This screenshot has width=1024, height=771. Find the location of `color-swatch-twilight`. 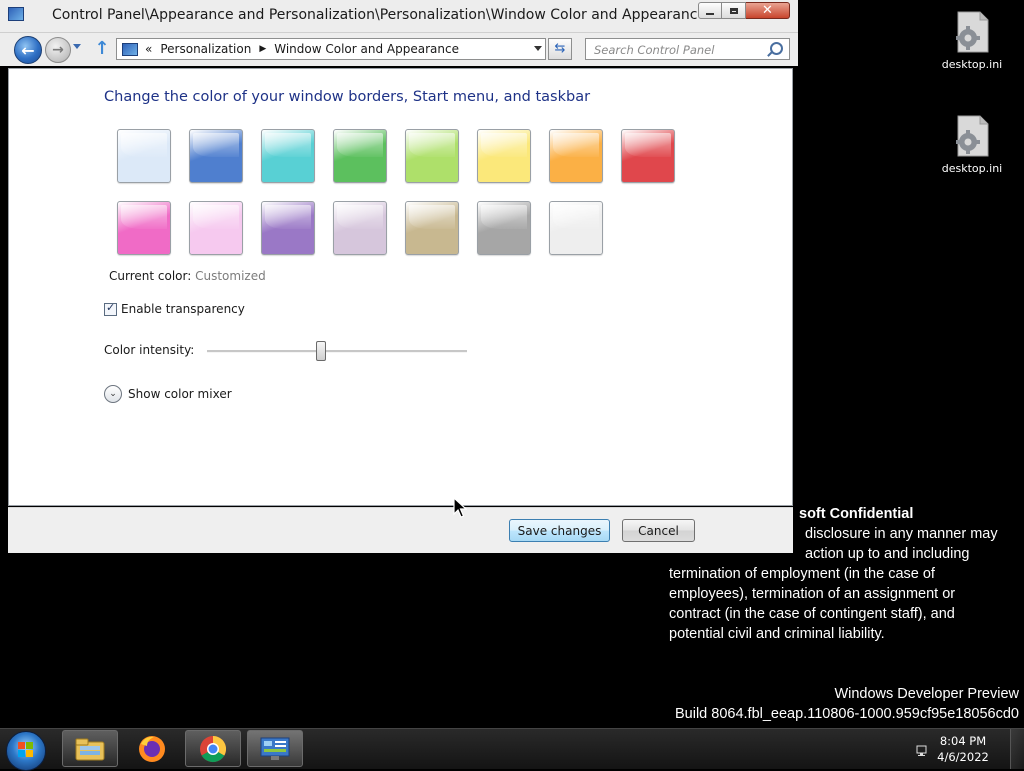

color-swatch-twilight is located at coordinates (216, 156).